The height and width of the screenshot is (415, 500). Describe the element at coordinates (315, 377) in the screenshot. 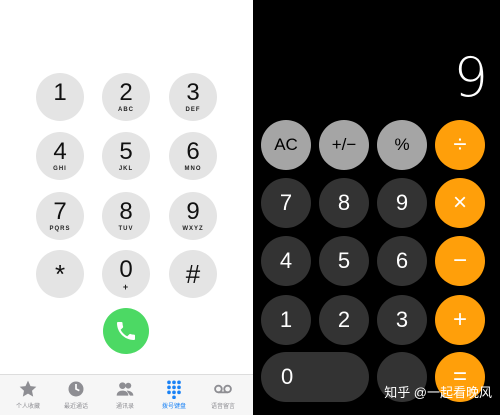

I see `digit-0-button: 0` at that location.